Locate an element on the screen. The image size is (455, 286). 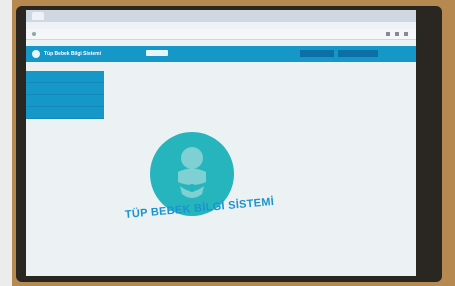
sidebar is located at coordinates (65, 95).